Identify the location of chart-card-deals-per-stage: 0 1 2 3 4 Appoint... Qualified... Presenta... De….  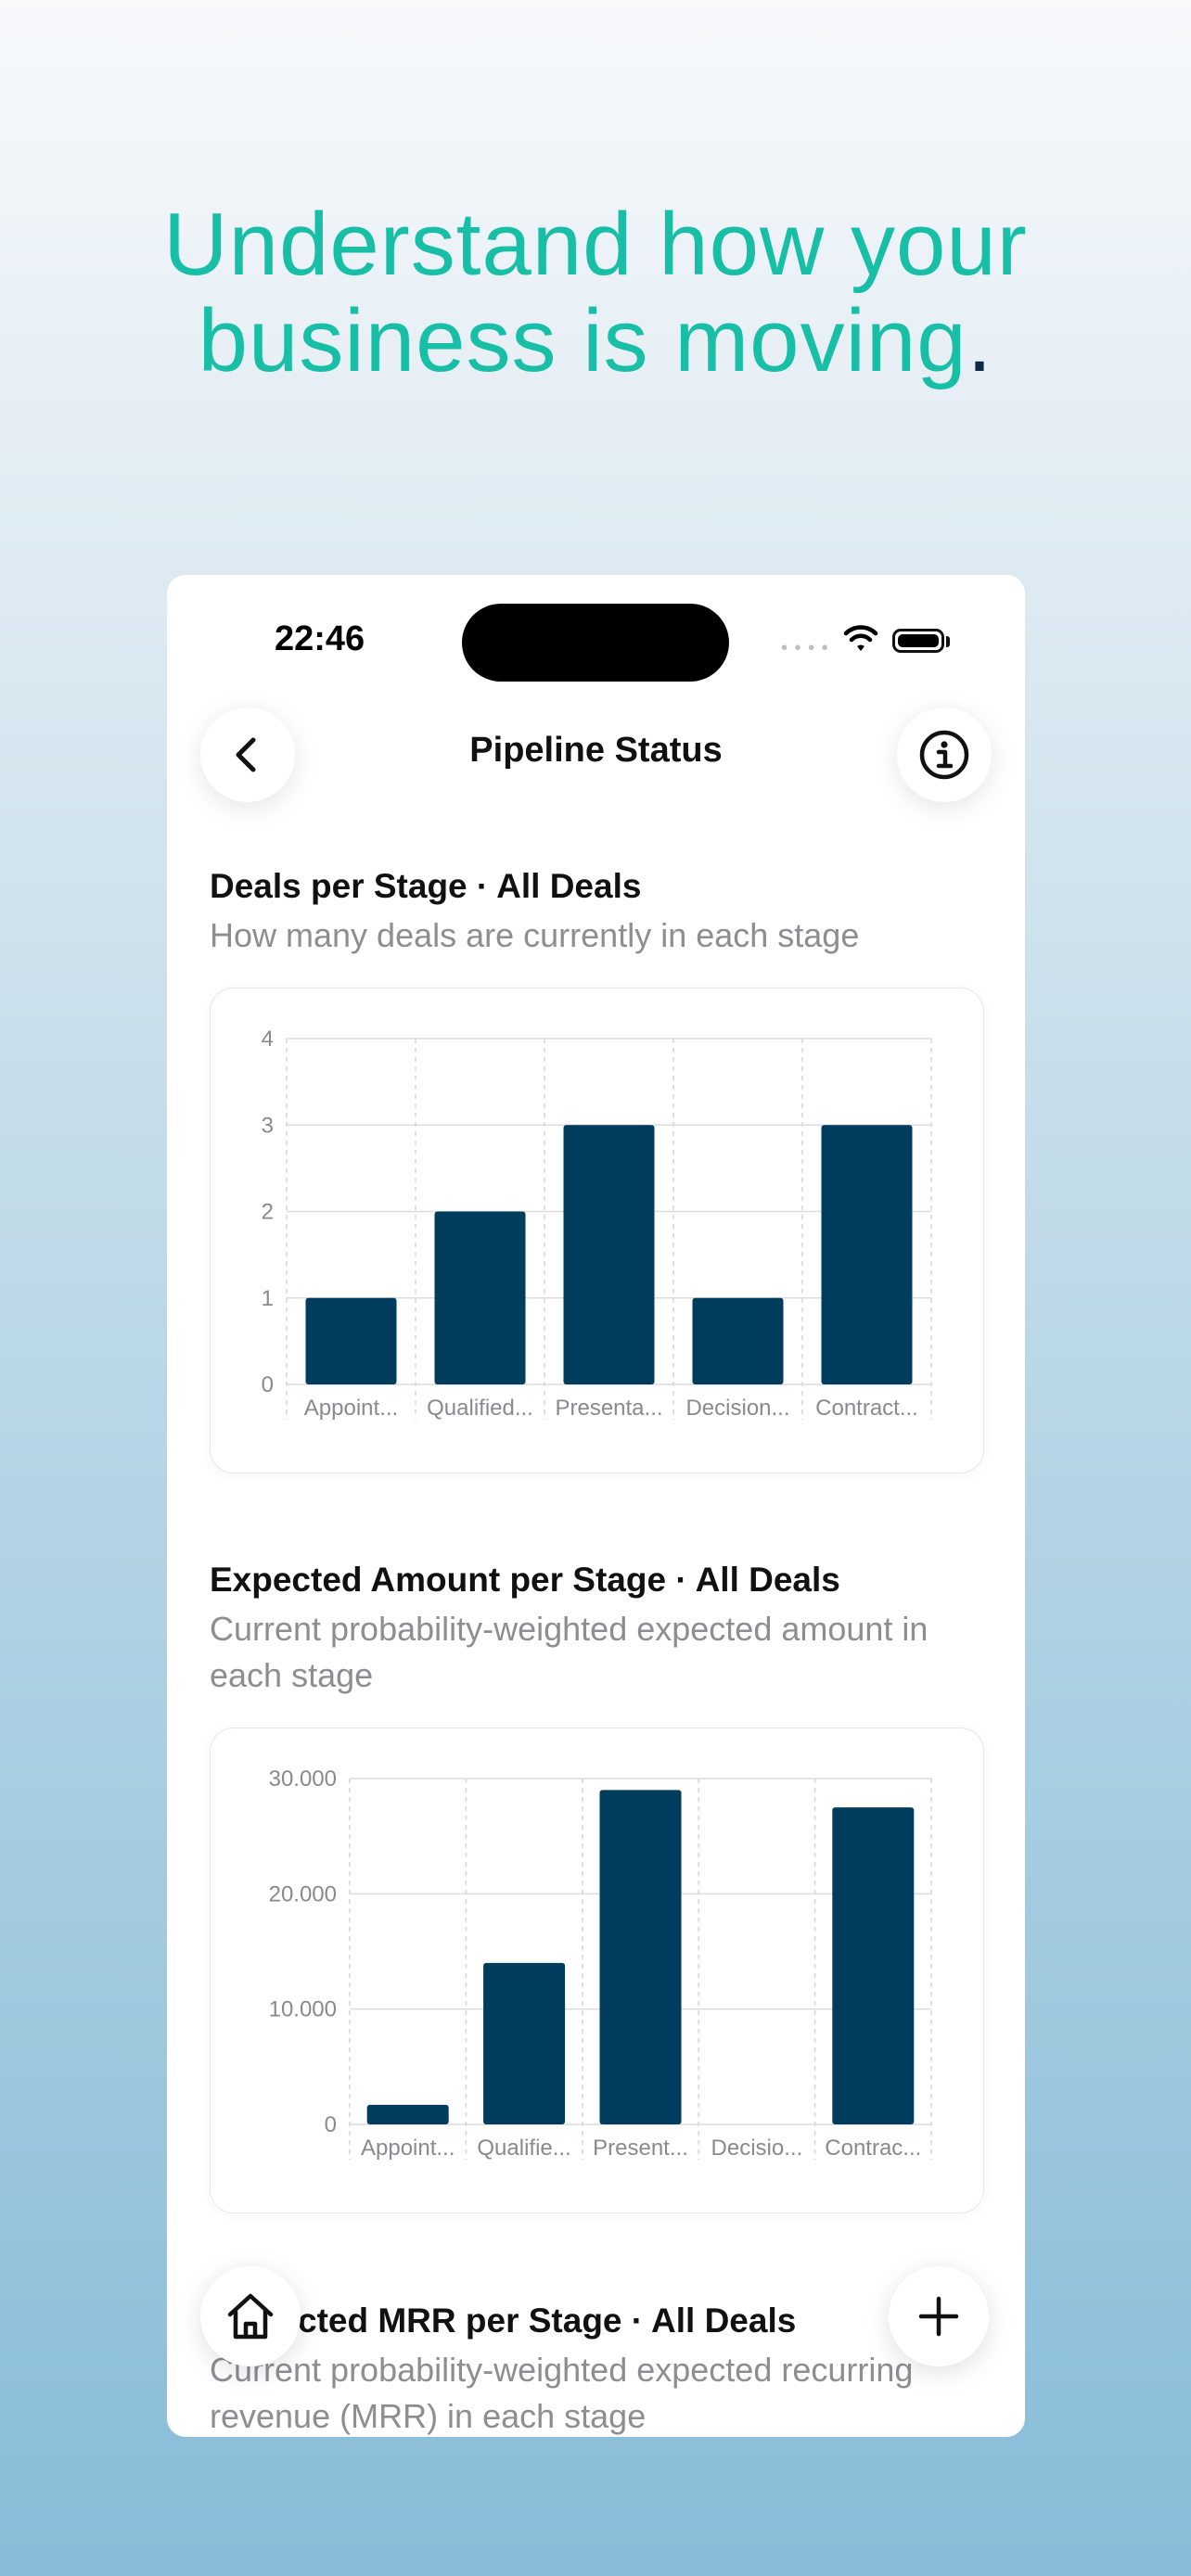
(597, 1230).